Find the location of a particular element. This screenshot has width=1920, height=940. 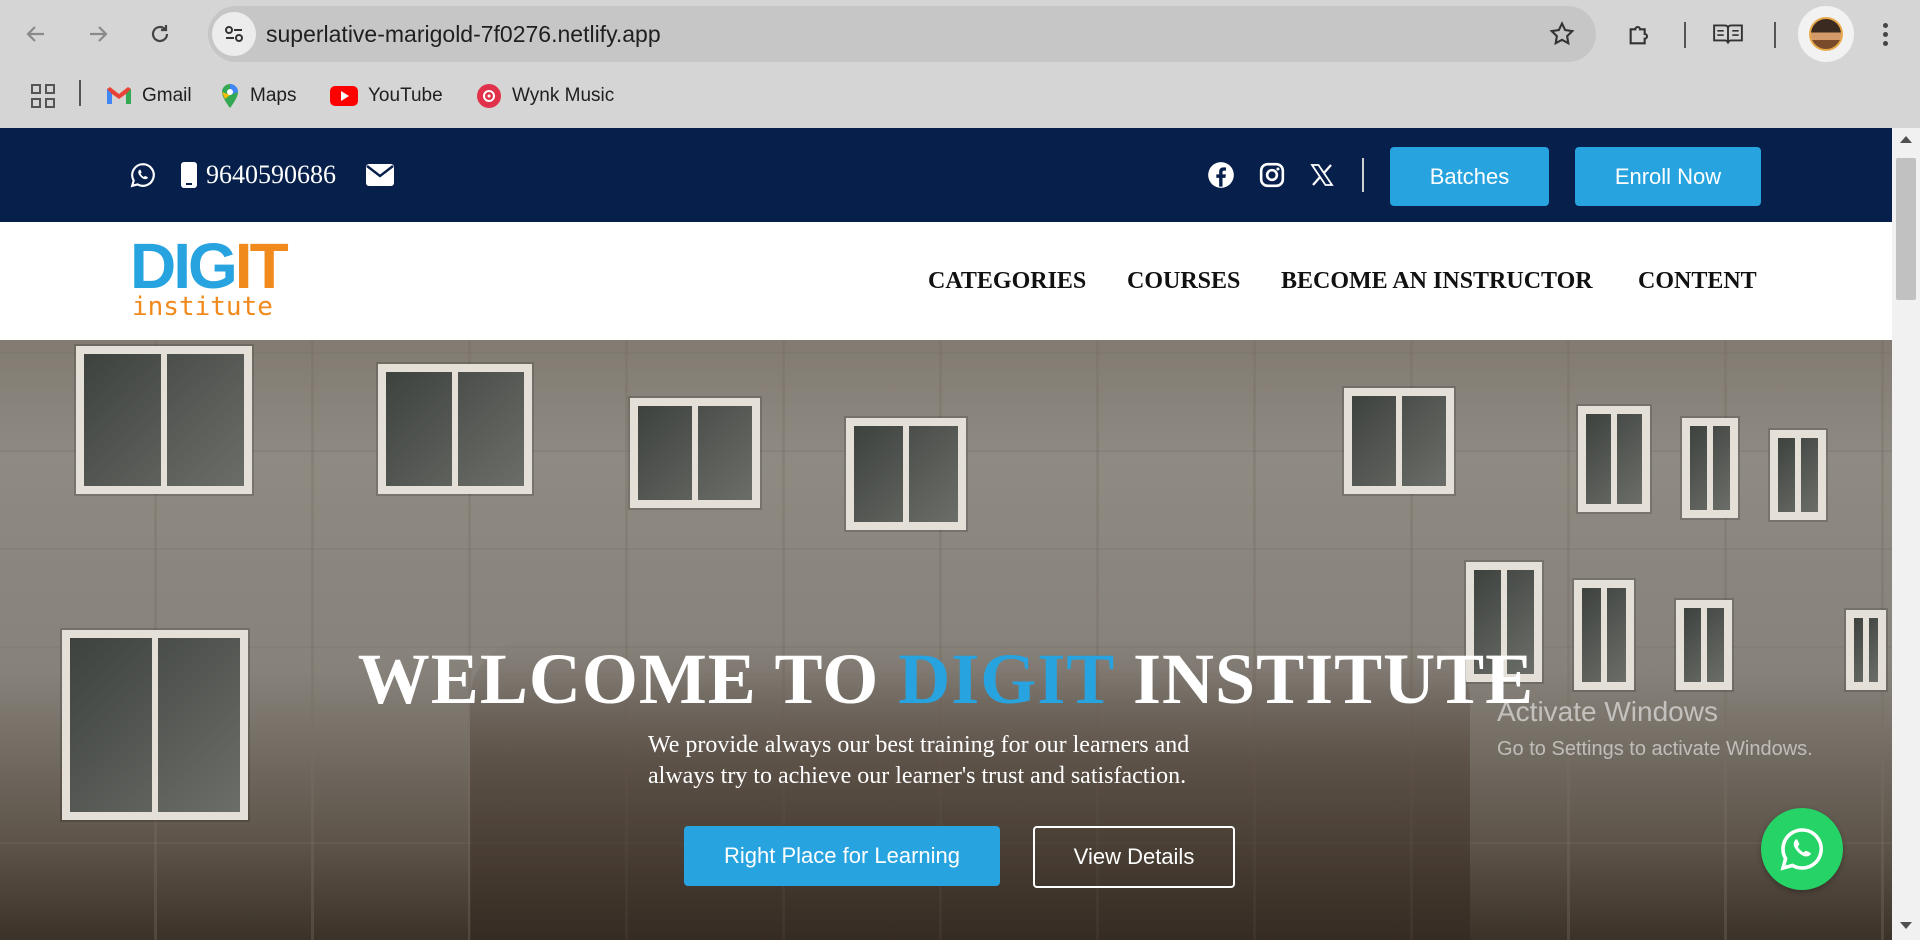

bookmark-label: Maps is located at coordinates (273, 95).